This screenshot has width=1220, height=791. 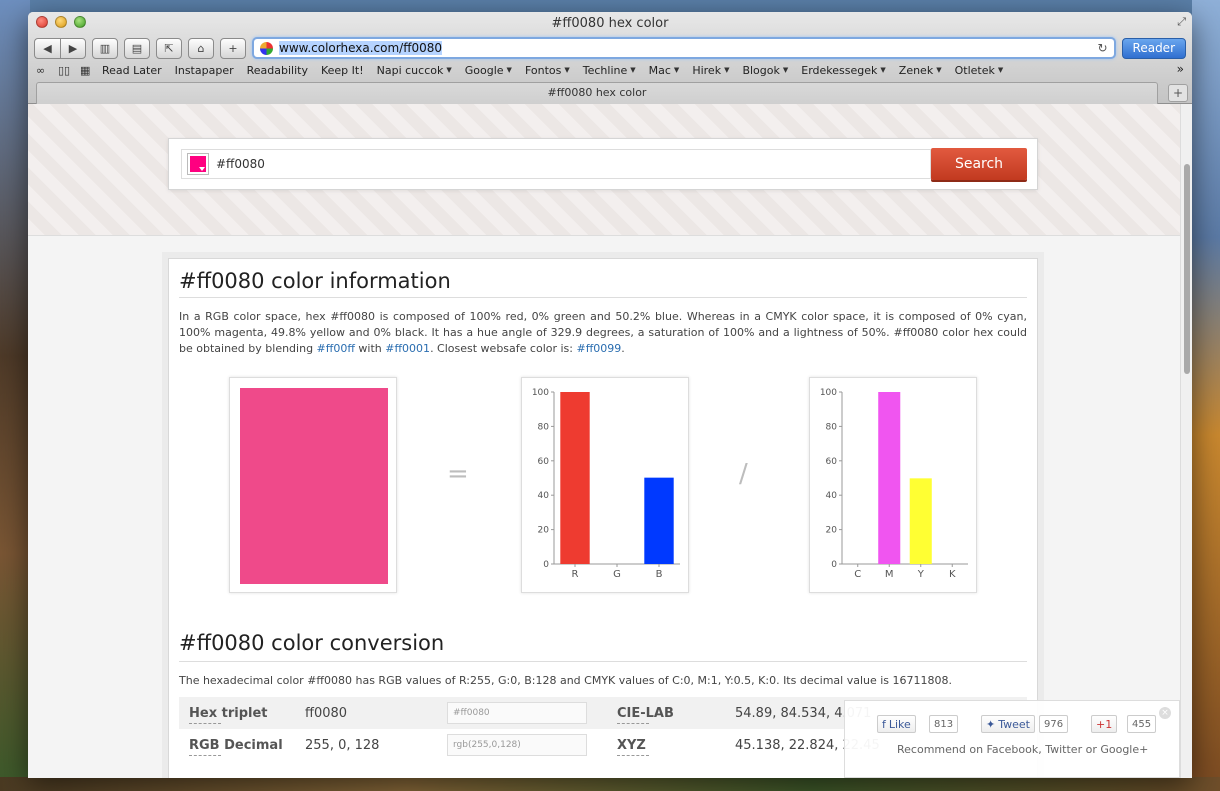 I want to click on nav-buttons: ◀ ▶, so click(x=60, y=48).